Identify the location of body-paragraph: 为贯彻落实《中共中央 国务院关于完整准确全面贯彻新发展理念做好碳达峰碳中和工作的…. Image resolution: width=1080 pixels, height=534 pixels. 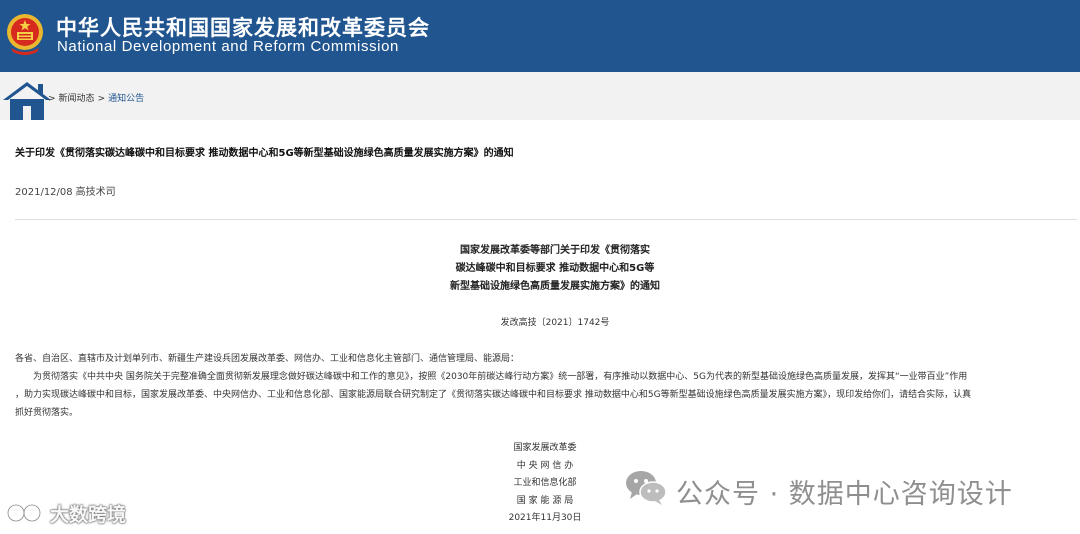
(491, 377).